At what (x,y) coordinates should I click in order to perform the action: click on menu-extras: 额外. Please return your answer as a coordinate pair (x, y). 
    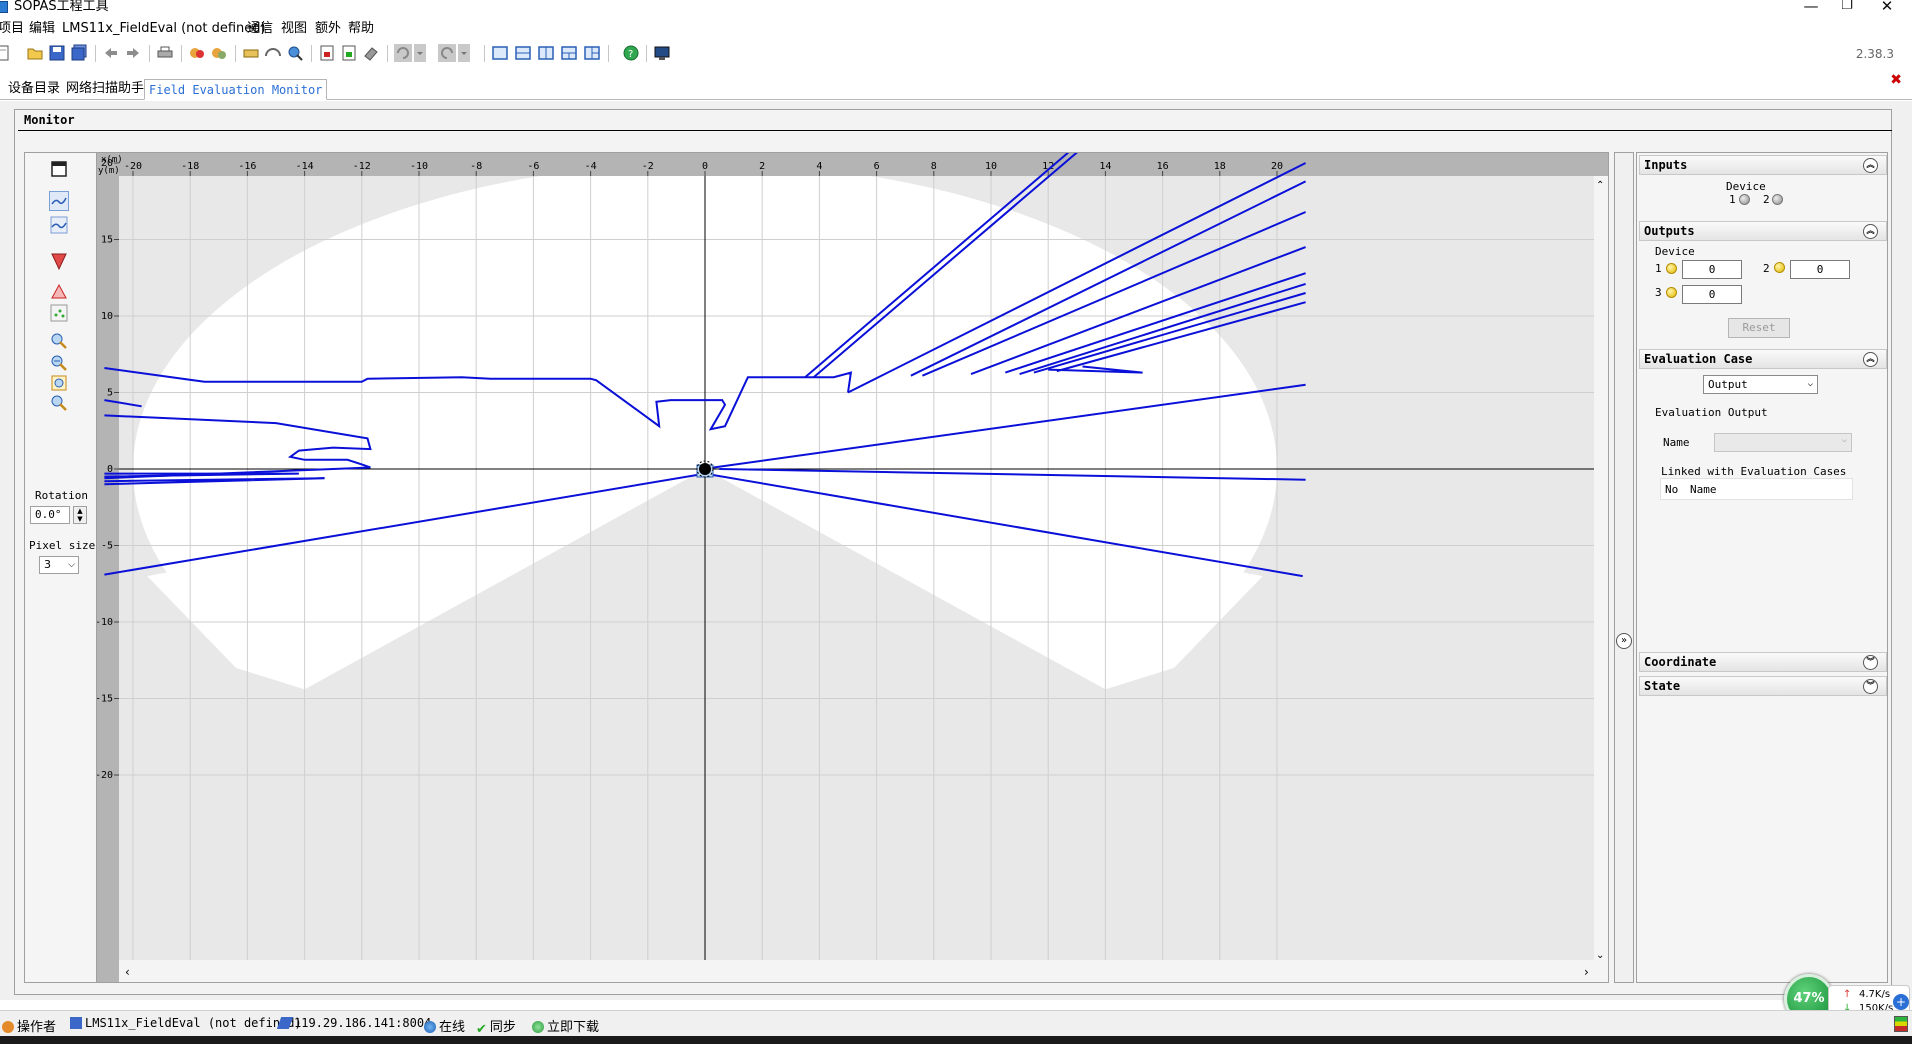
    Looking at the image, I should click on (328, 28).